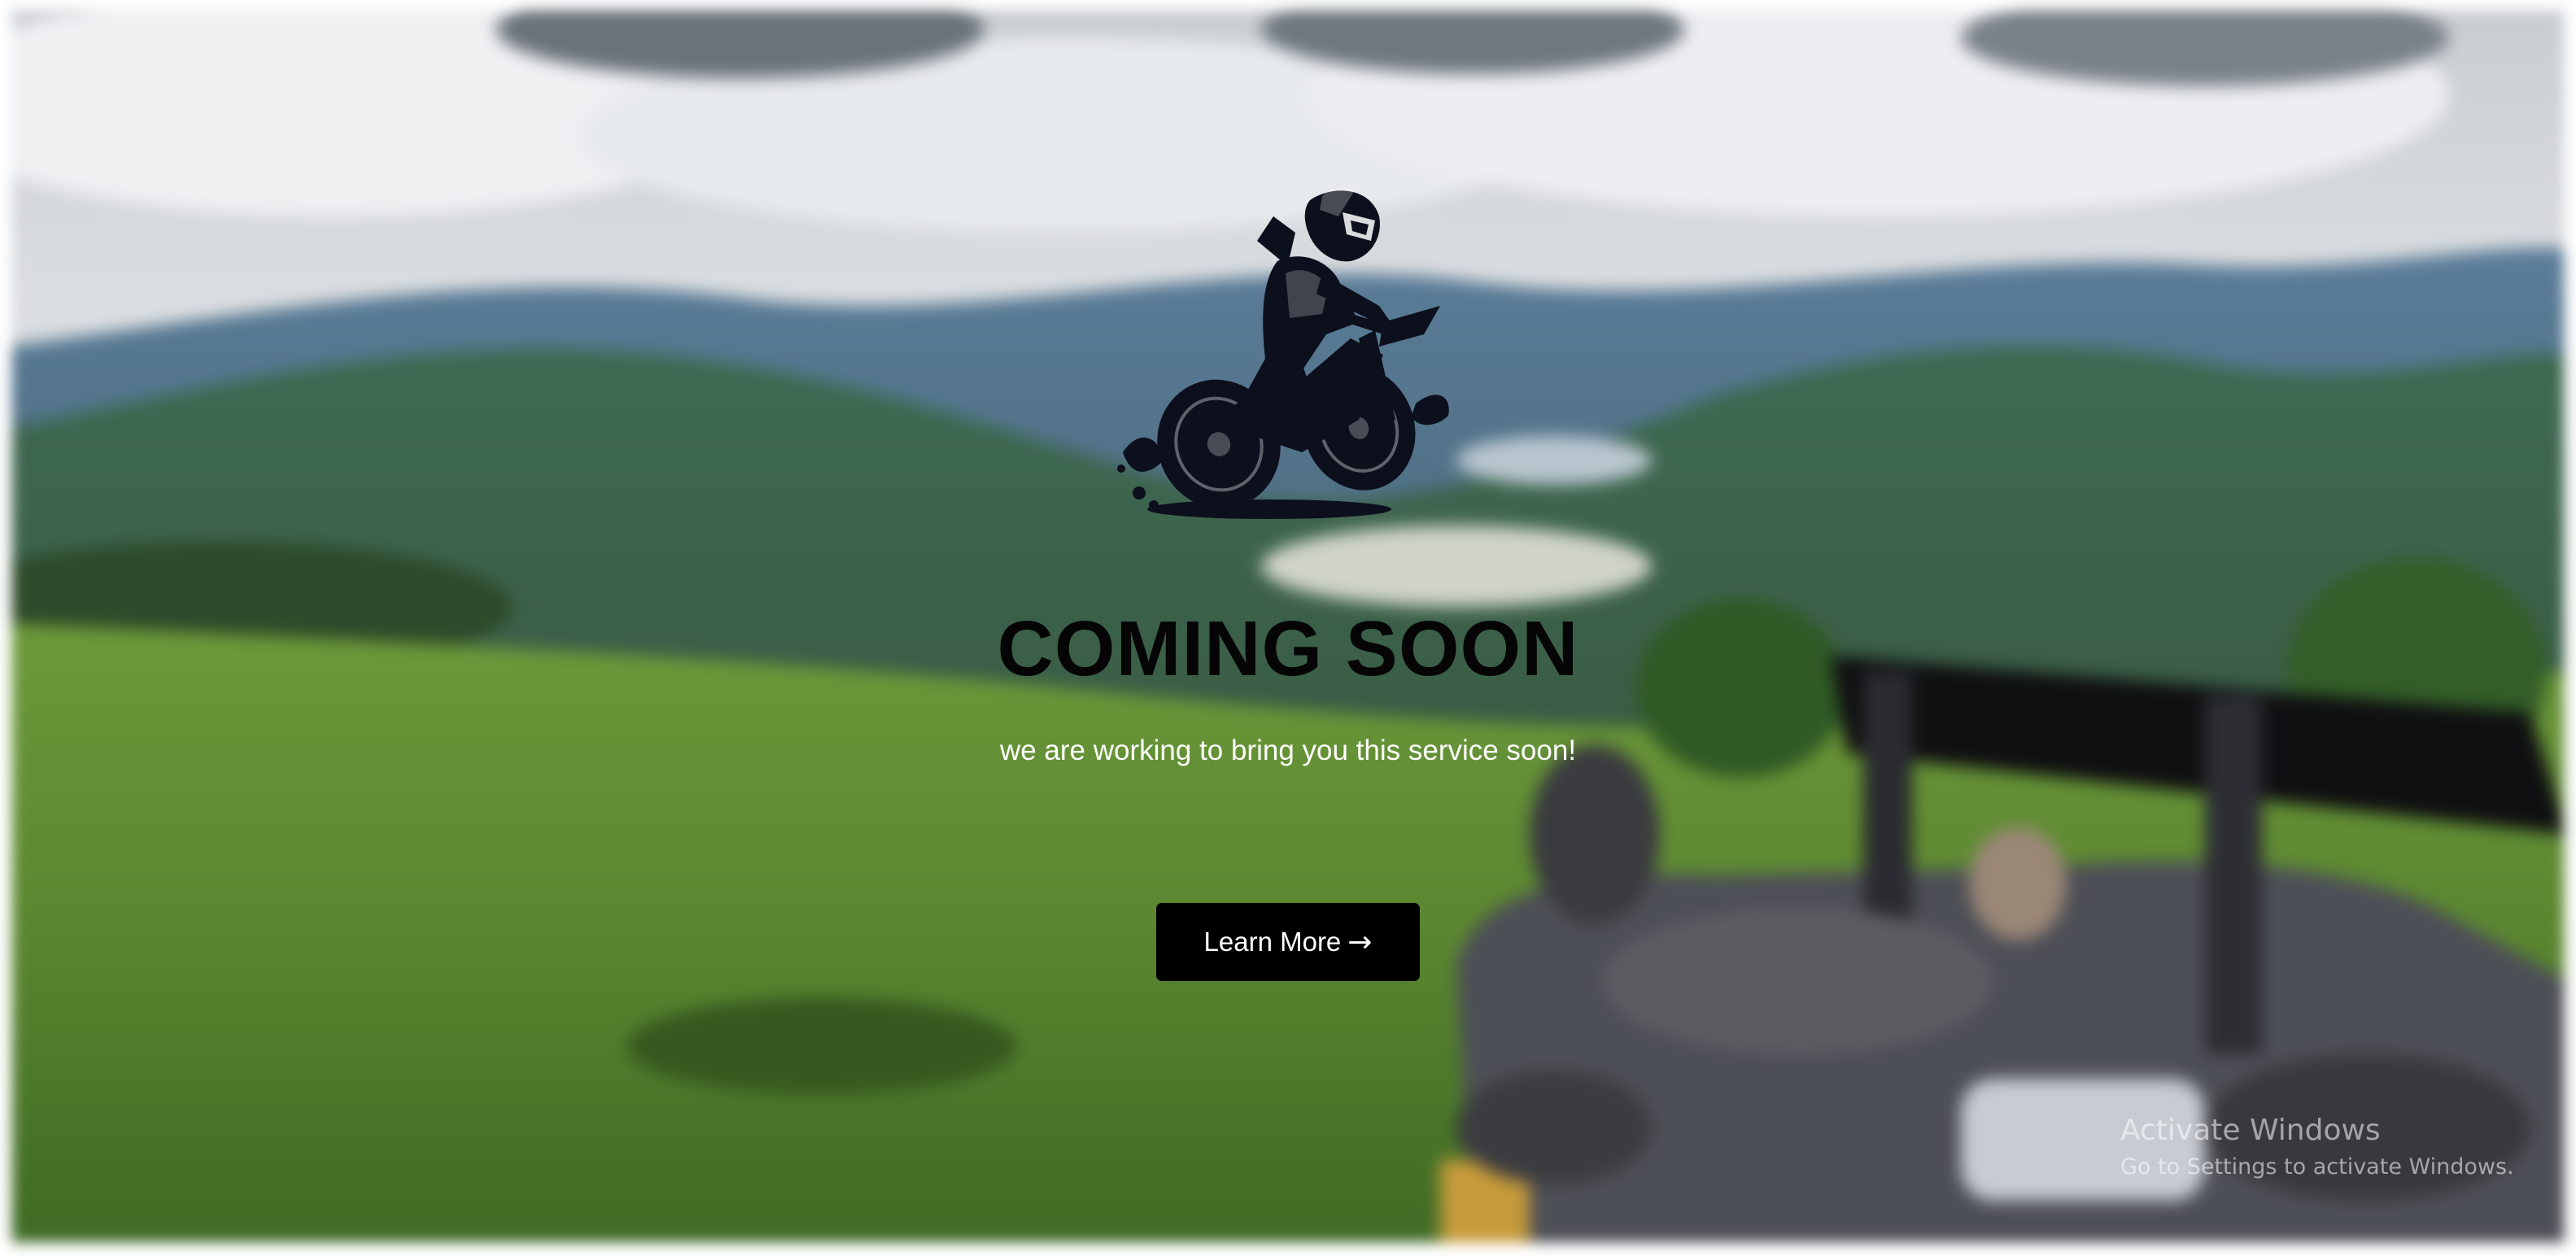 This screenshot has width=2576, height=1256. I want to click on learn-more-label: Learn More, so click(1272, 942).